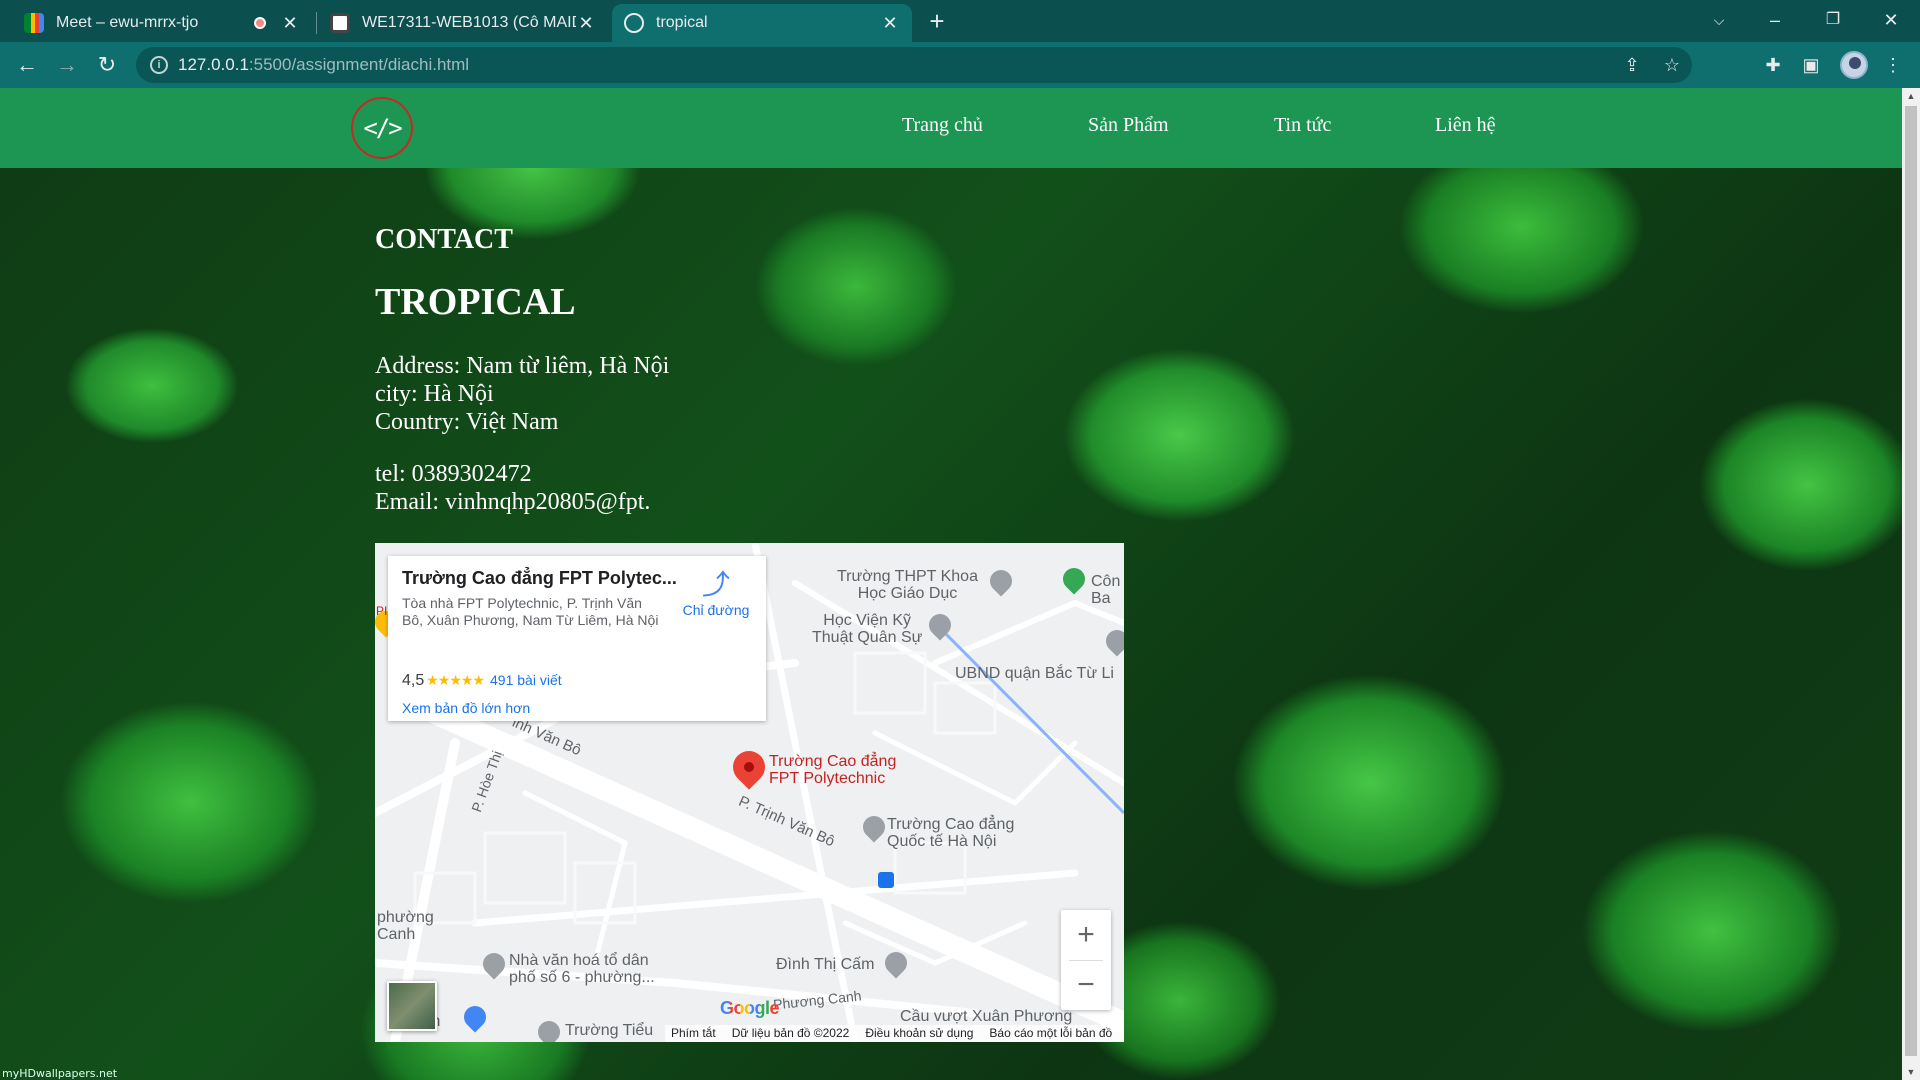 The height and width of the screenshot is (1080, 1920). What do you see at coordinates (405, 926) in the screenshot?
I see `place-label-phuong-canh: phường Canh` at bounding box center [405, 926].